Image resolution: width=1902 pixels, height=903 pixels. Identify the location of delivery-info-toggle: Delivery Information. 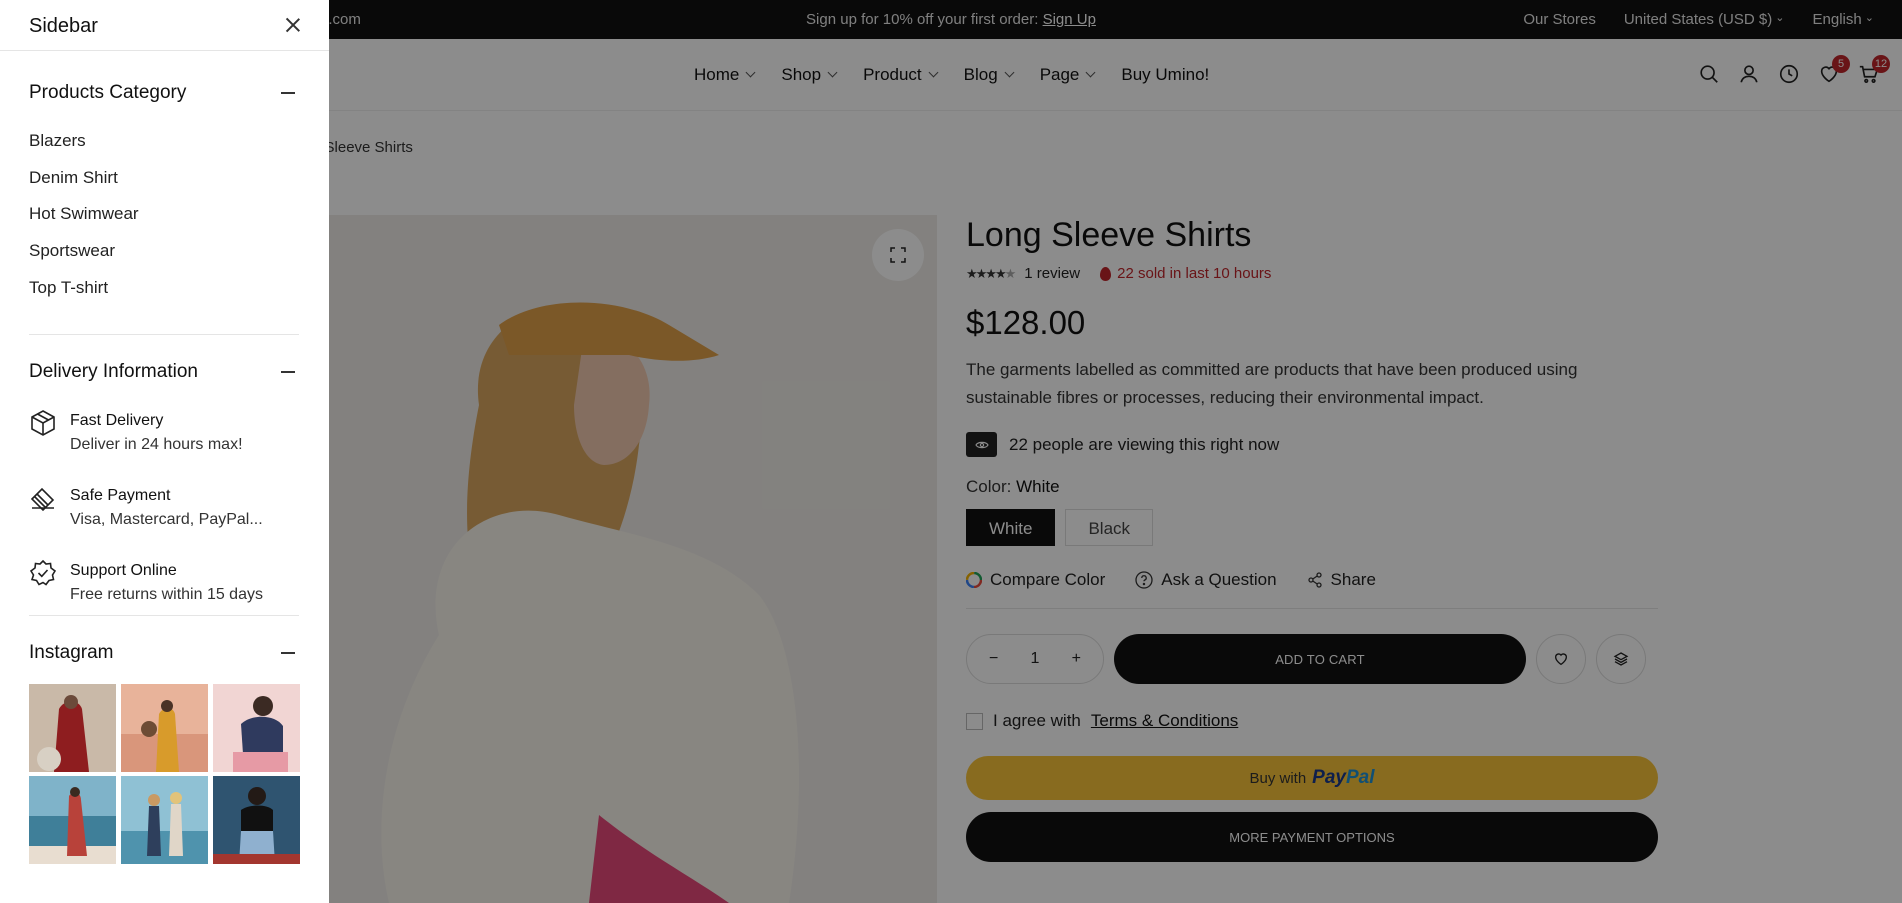
(164, 372).